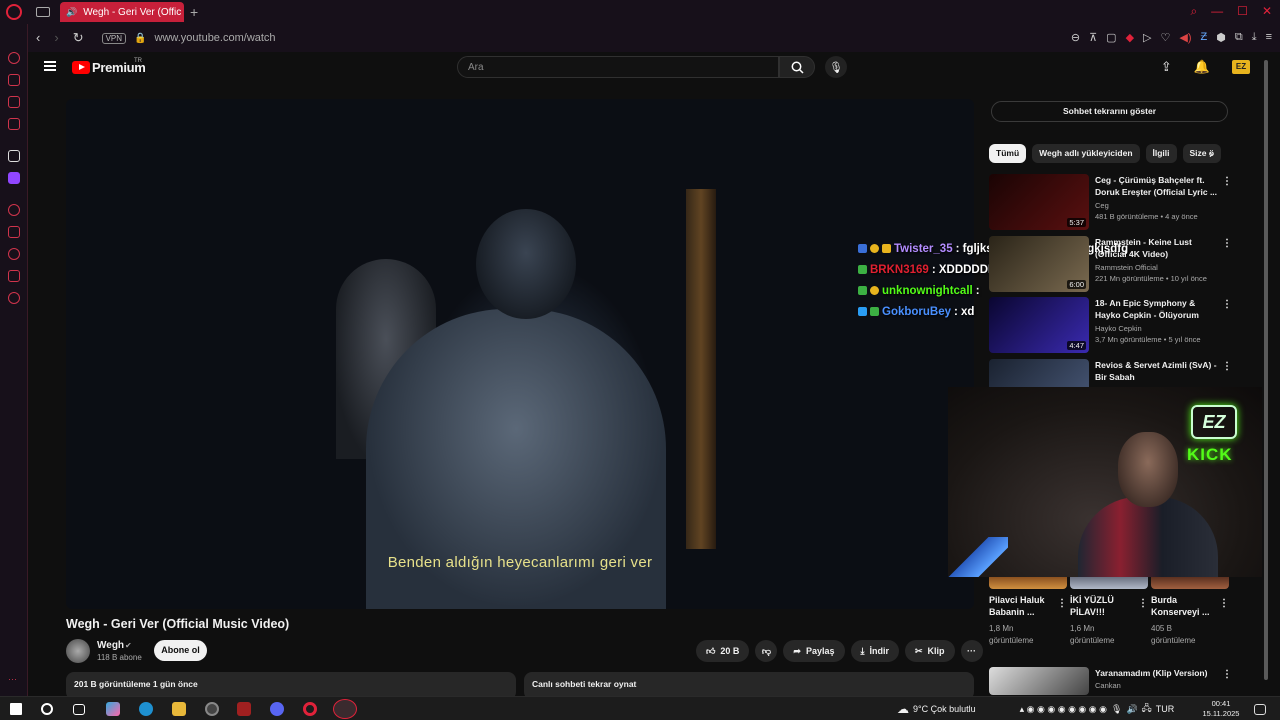  I want to click on windows-start-icon, so click(16, 709).